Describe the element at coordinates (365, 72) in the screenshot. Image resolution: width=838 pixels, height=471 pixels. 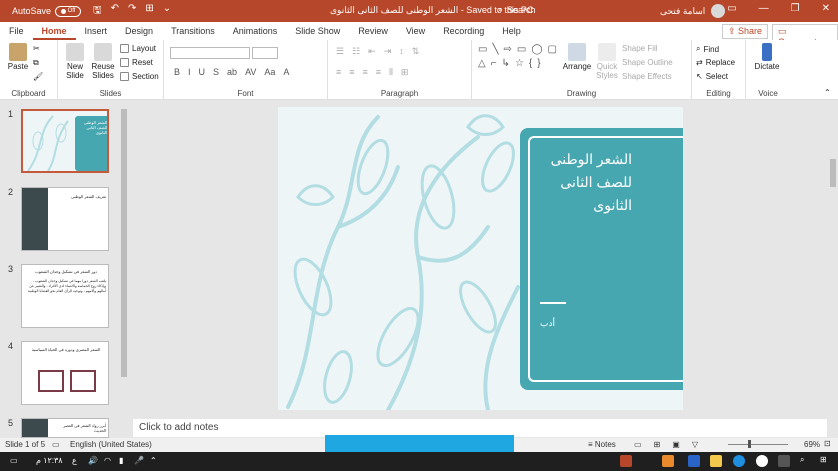
I see `align-right-icon: ≡` at that location.